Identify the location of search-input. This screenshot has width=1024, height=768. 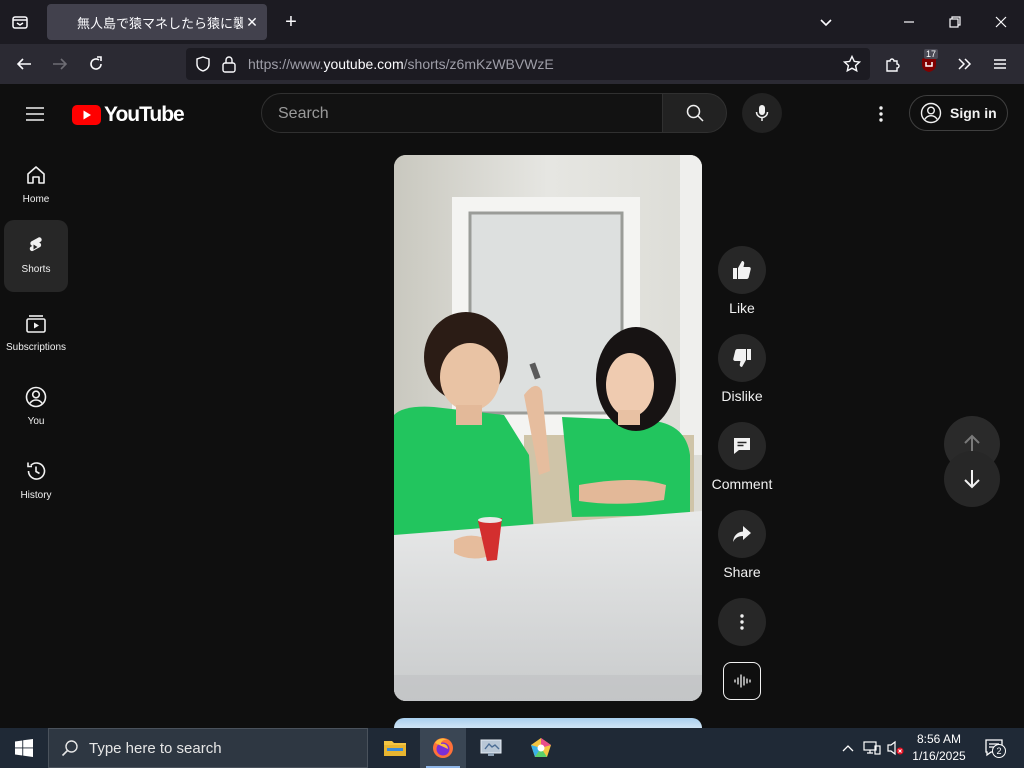
(463, 114).